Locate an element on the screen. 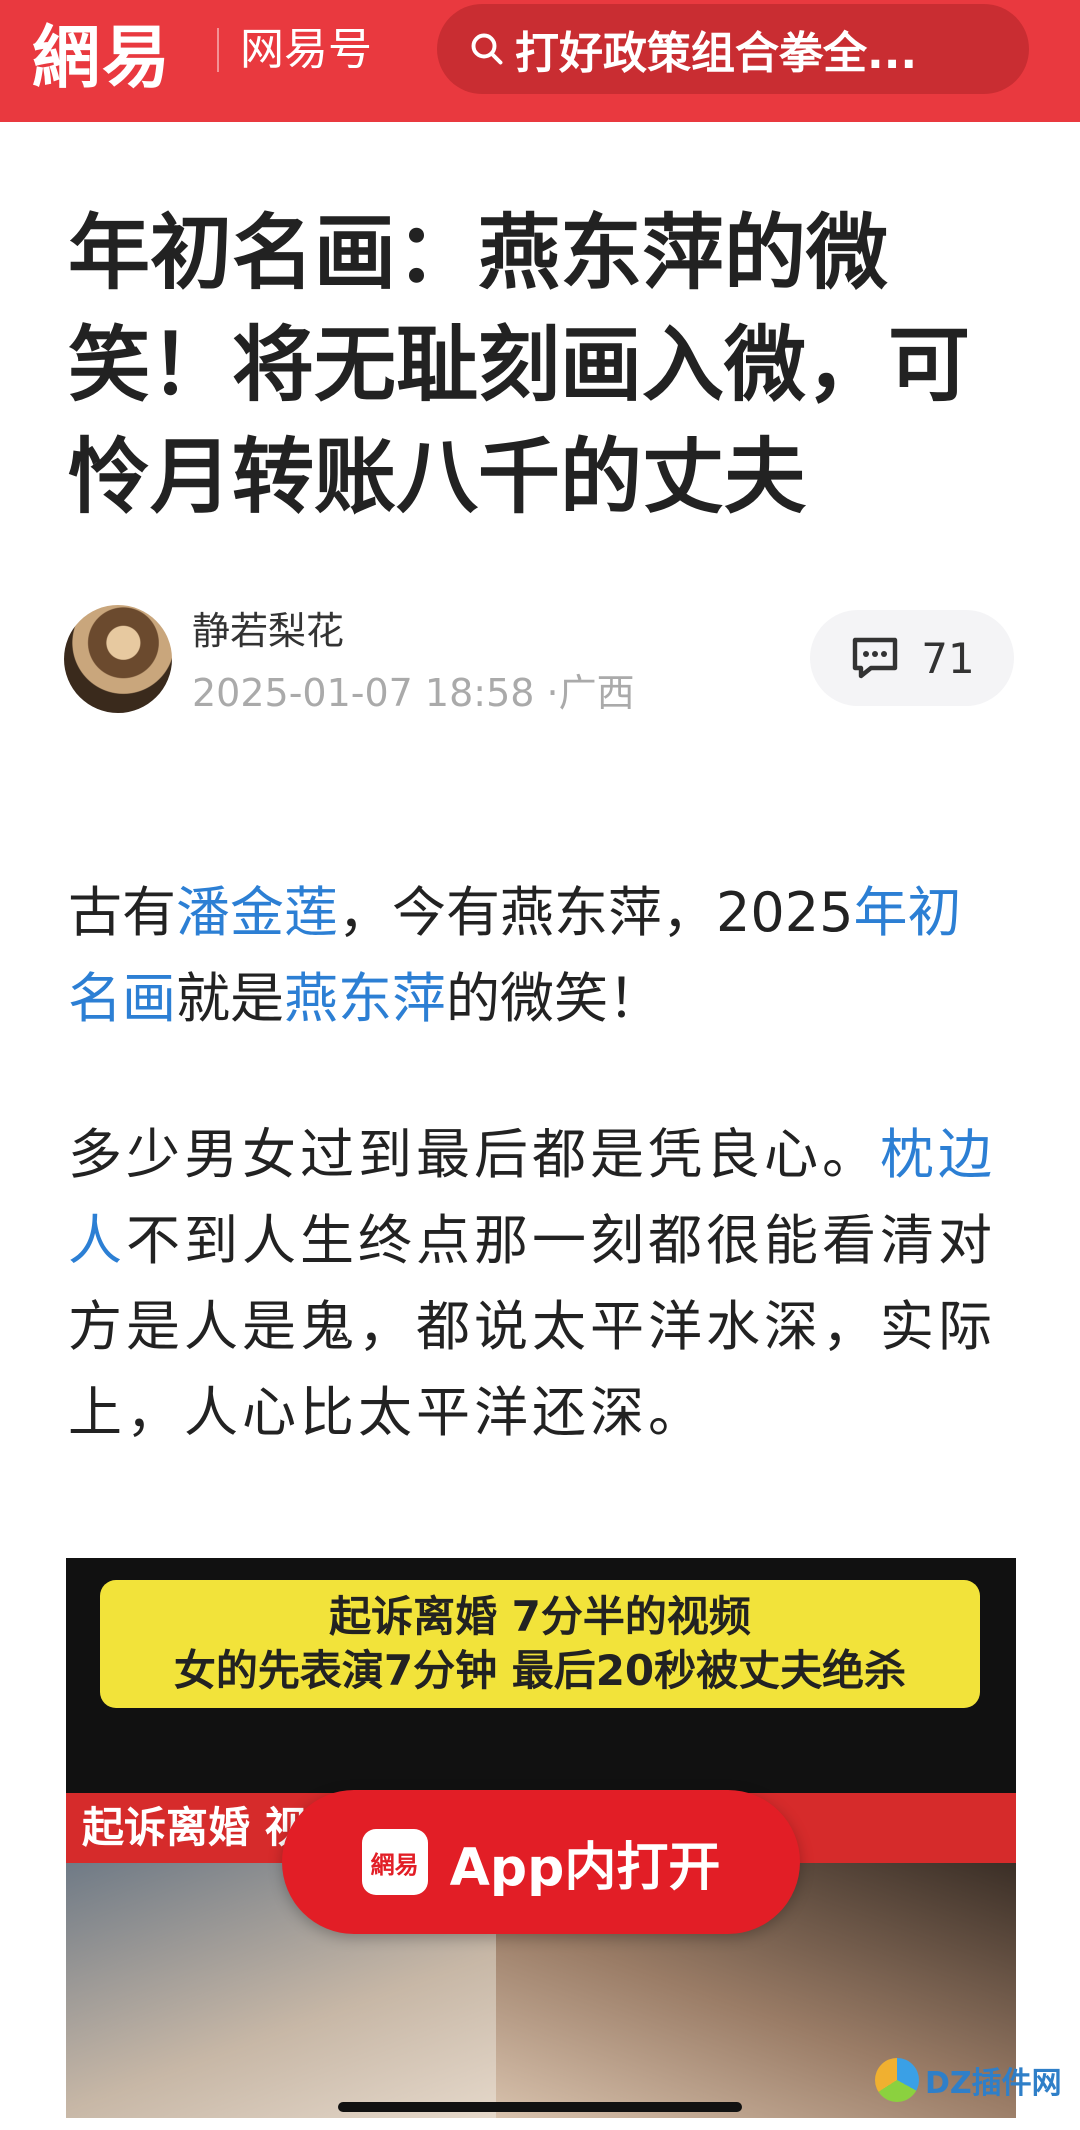 The image size is (1080, 2130). channel-label: 网易号 is located at coordinates (306, 50).